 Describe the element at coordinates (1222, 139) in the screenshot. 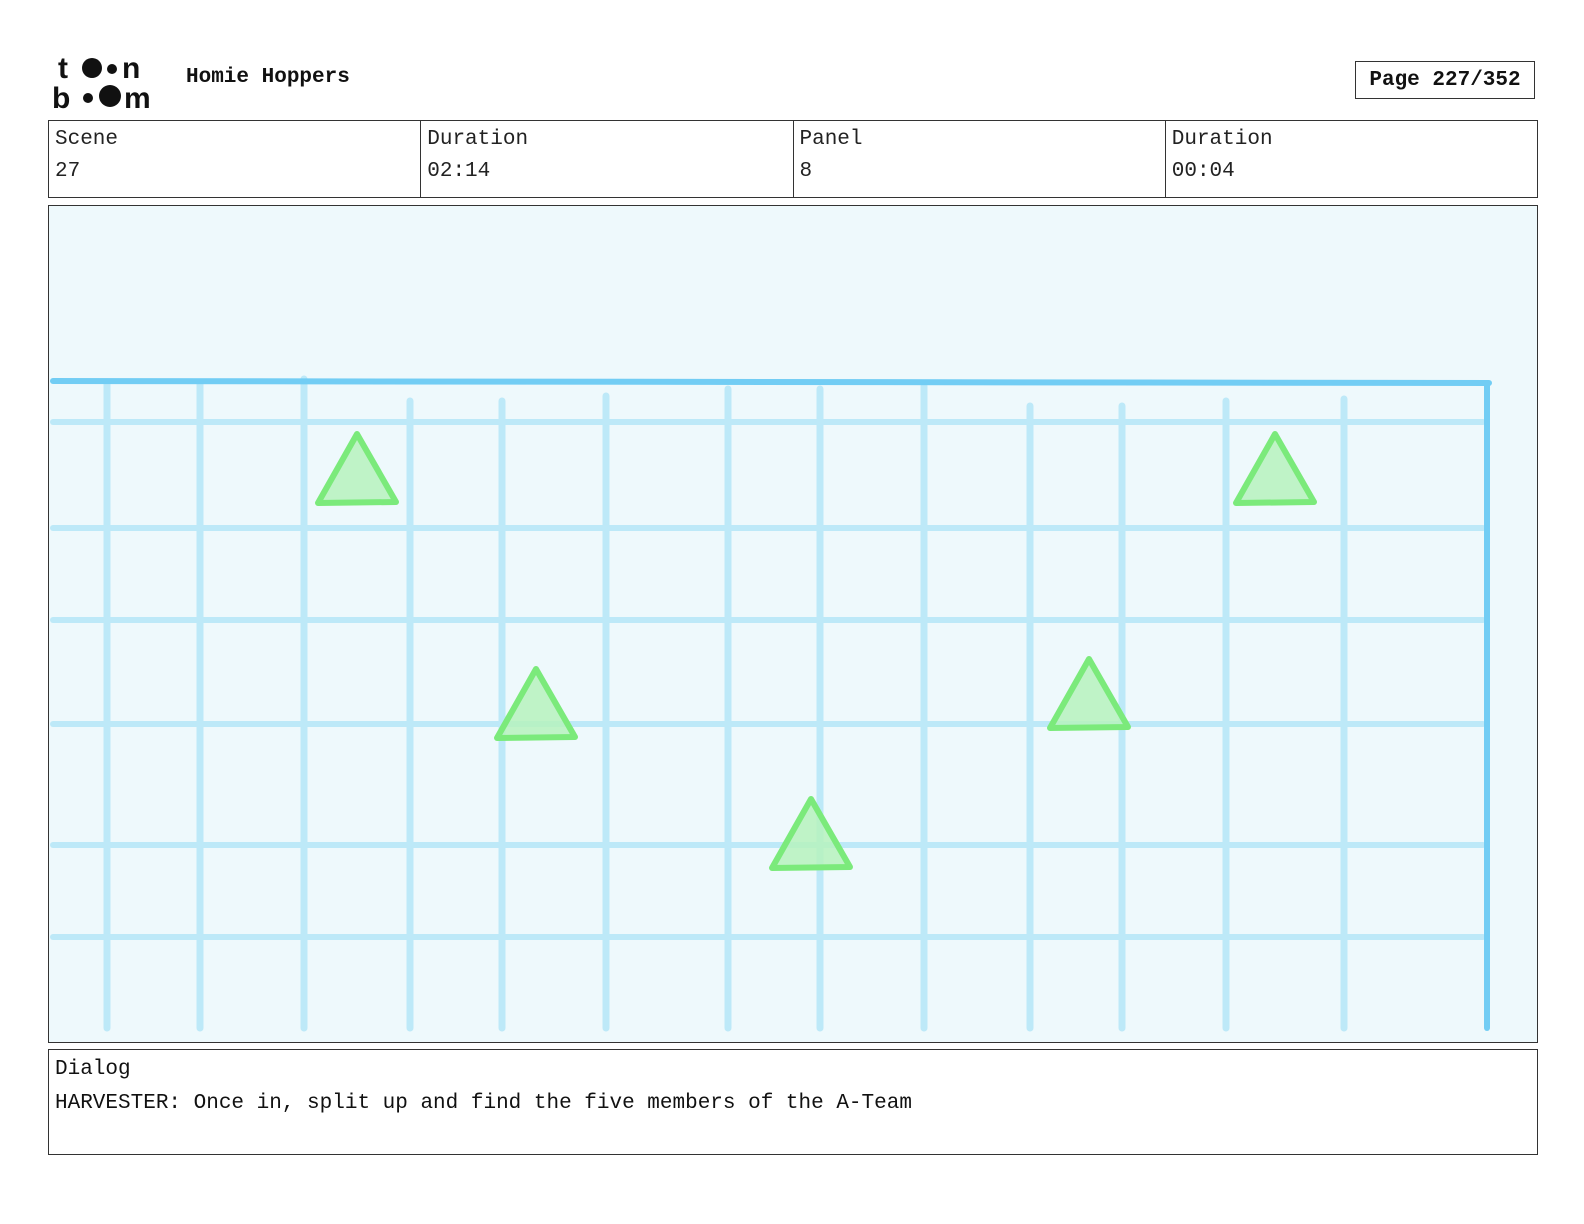

I see `panel-duration-label: Duration` at that location.